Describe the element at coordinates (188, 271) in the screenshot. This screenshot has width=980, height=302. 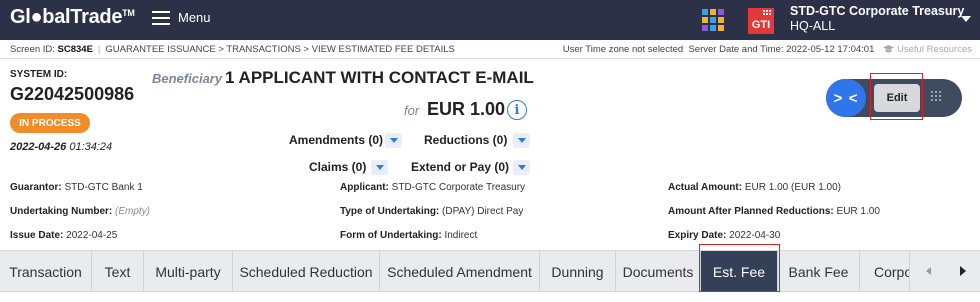
I see `tab-multi-party: Multi-party` at that location.